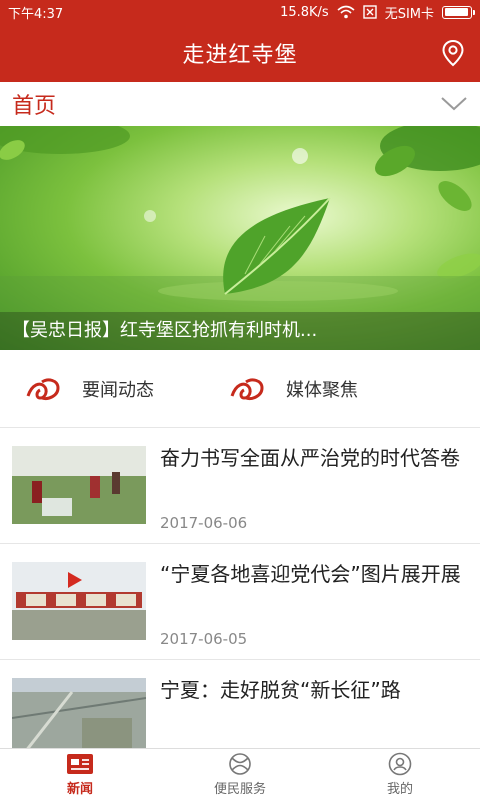  What do you see at coordinates (240, 104) in the screenshot?
I see `channel-selector: 首页` at bounding box center [240, 104].